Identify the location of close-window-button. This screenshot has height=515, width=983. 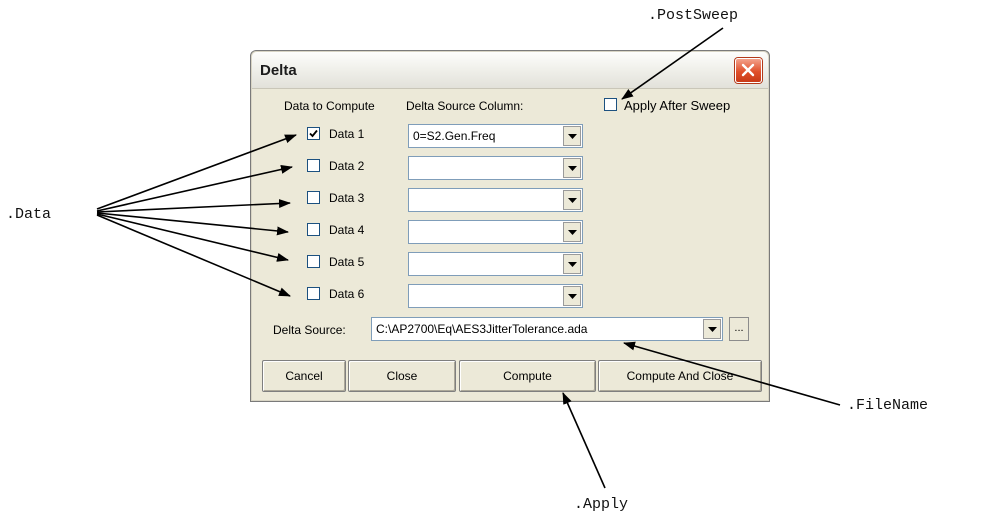
(748, 70).